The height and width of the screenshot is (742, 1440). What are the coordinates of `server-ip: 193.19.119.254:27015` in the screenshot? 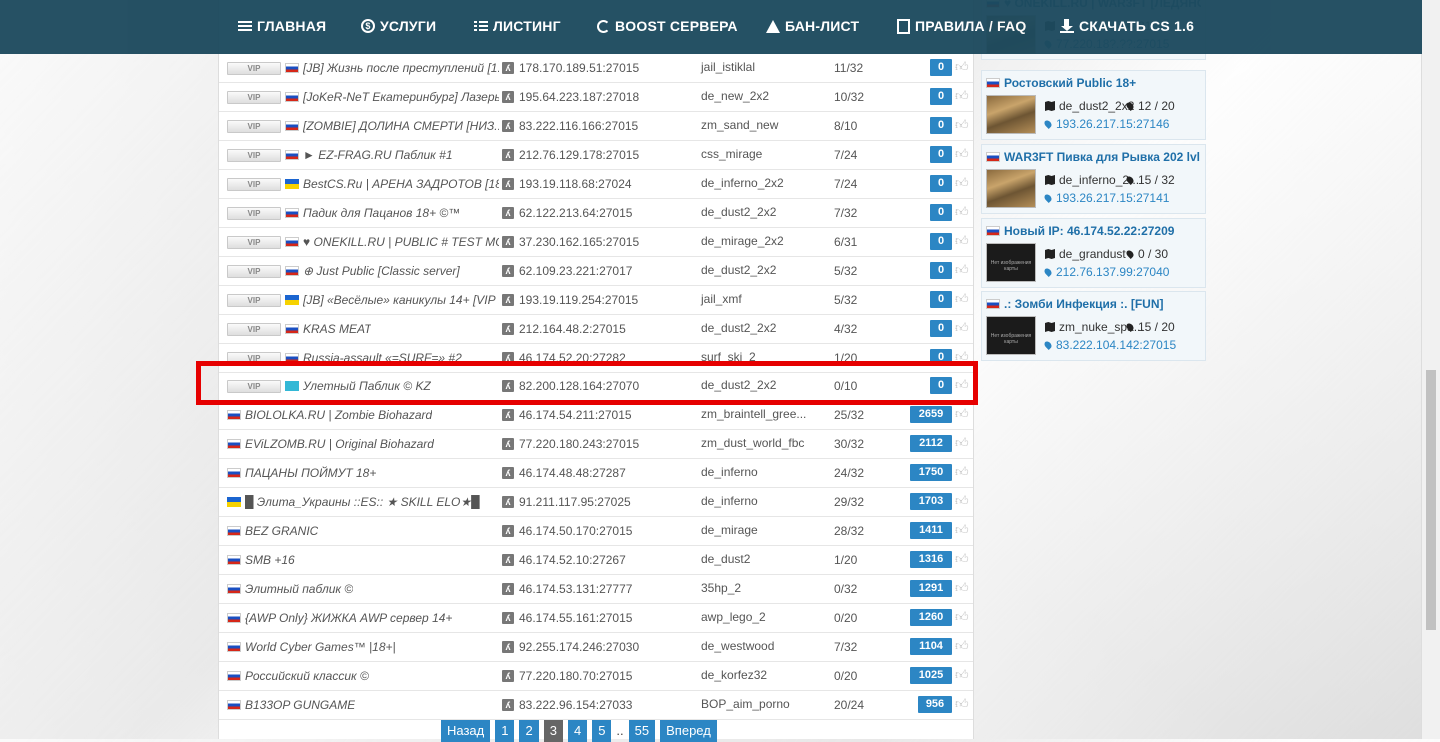 It's located at (578, 300).